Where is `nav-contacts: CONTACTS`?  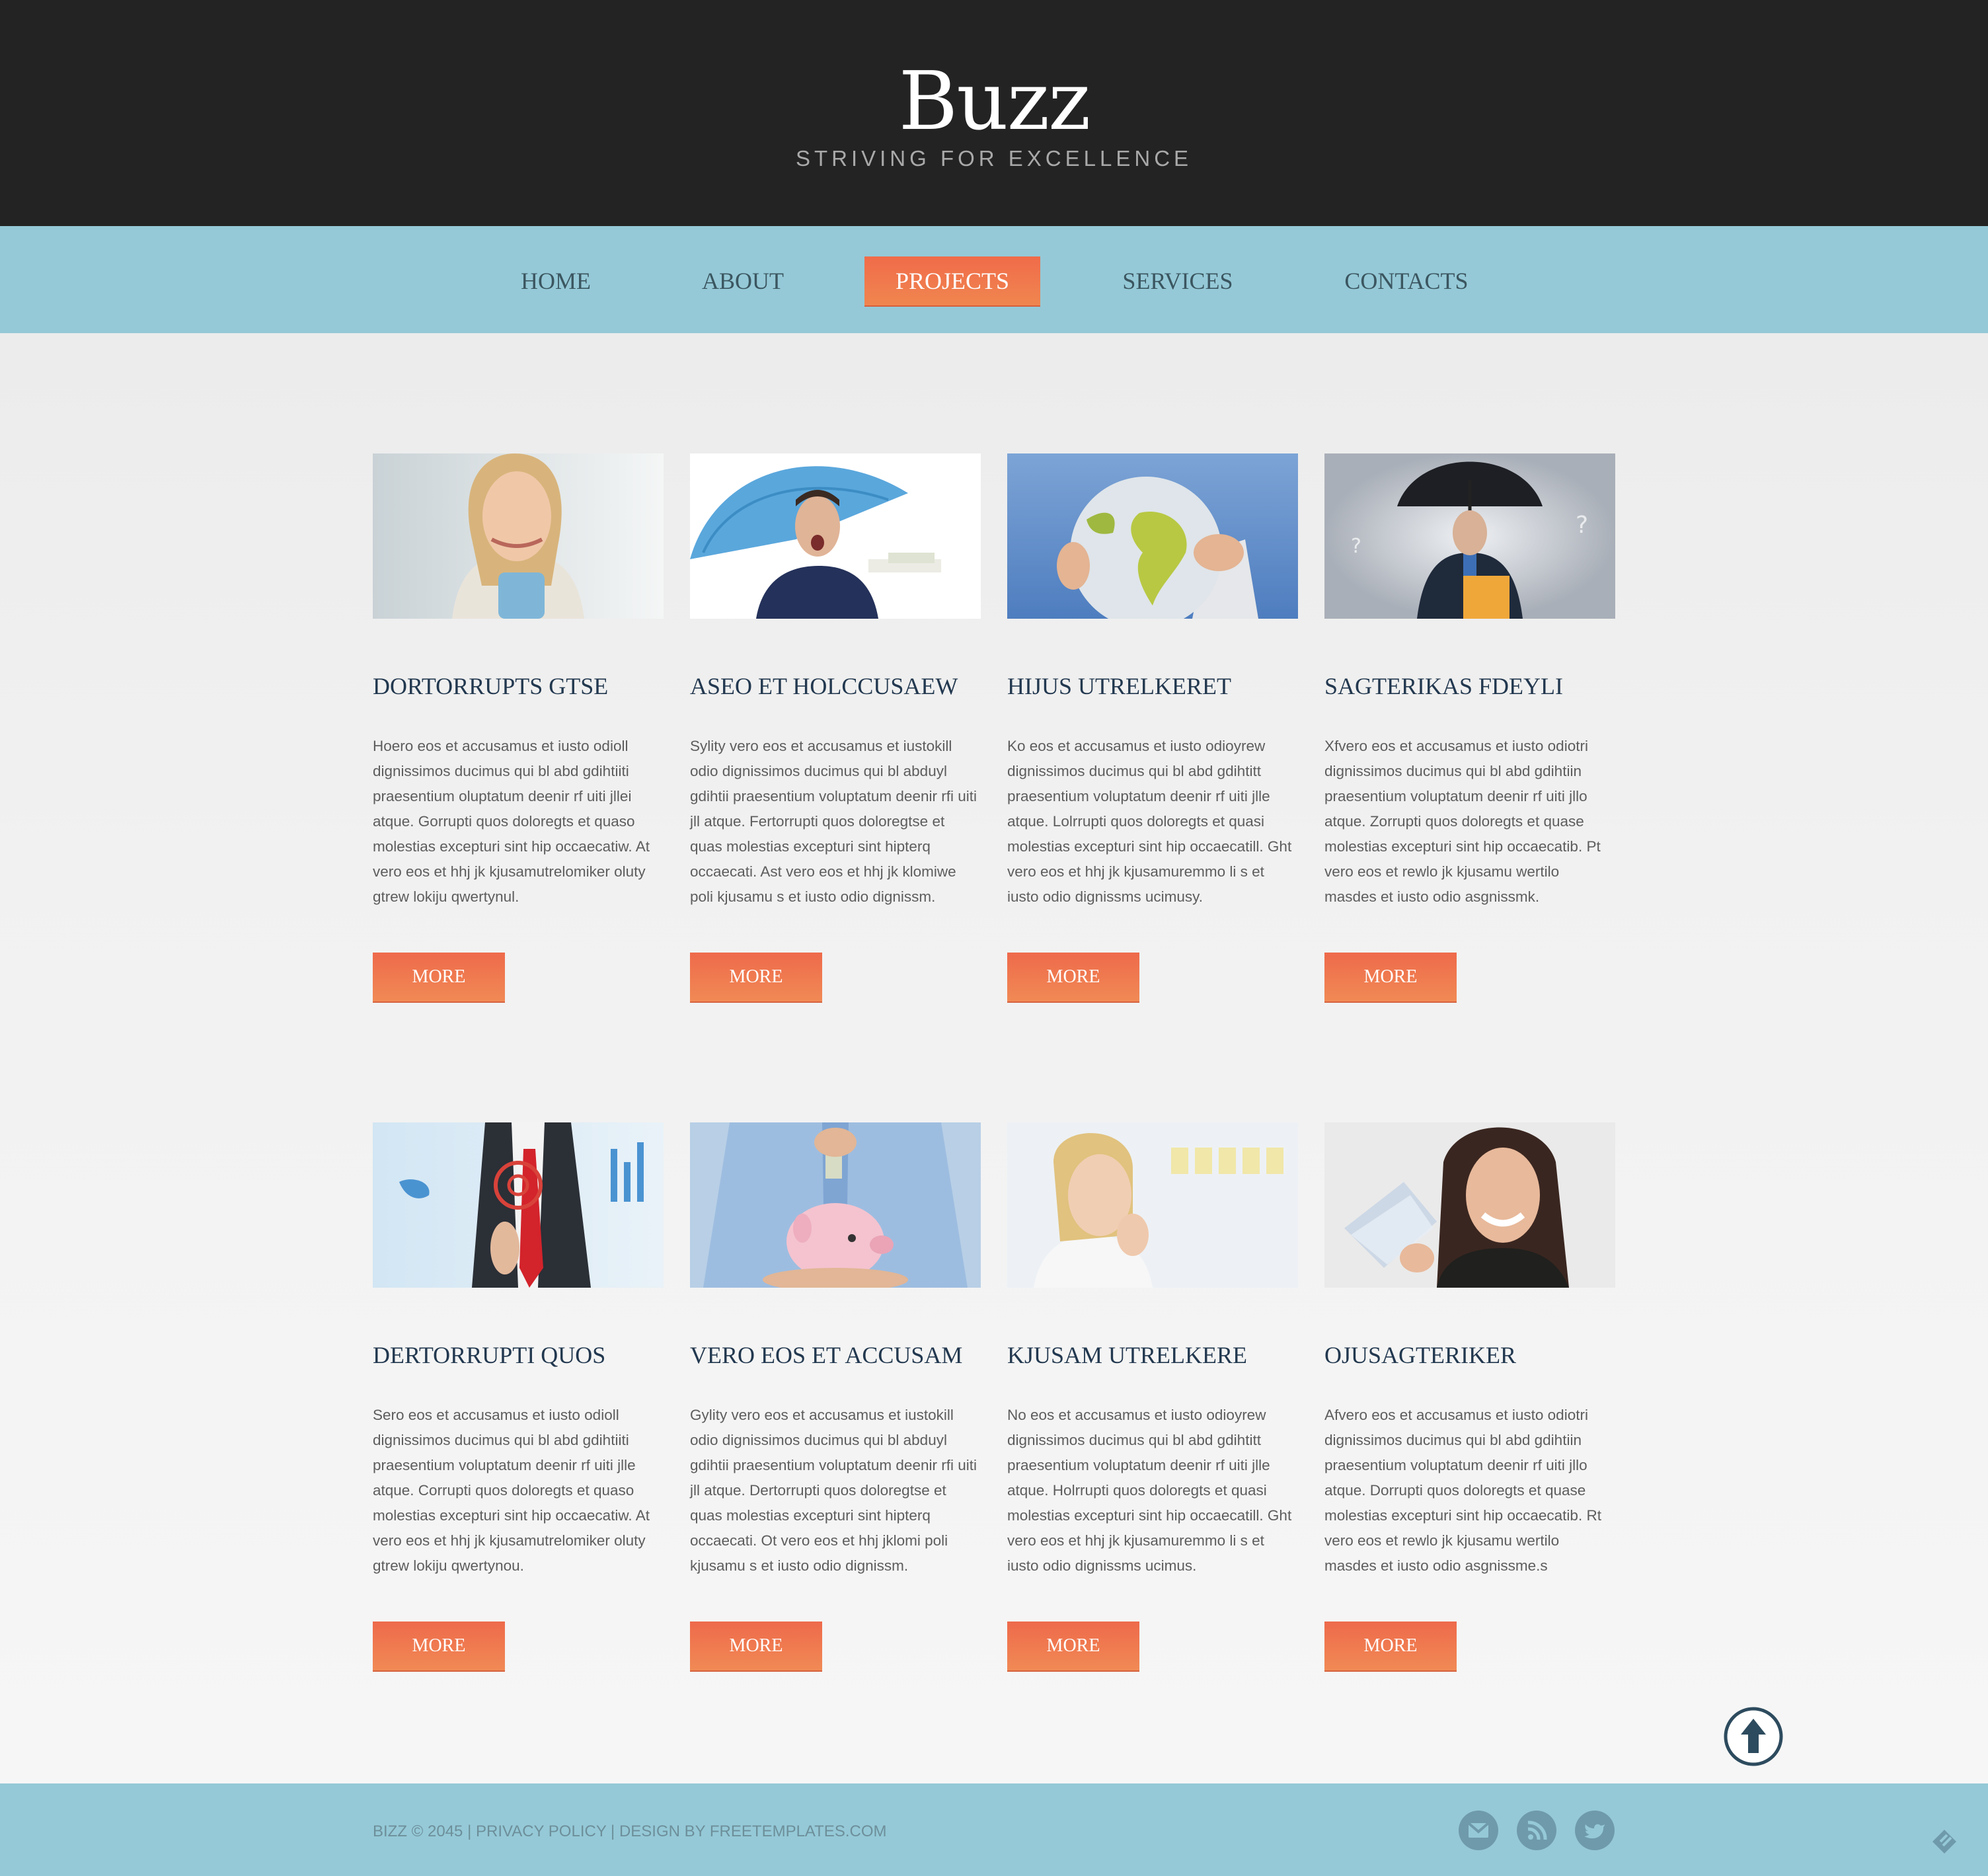 nav-contacts: CONTACTS is located at coordinates (1406, 280).